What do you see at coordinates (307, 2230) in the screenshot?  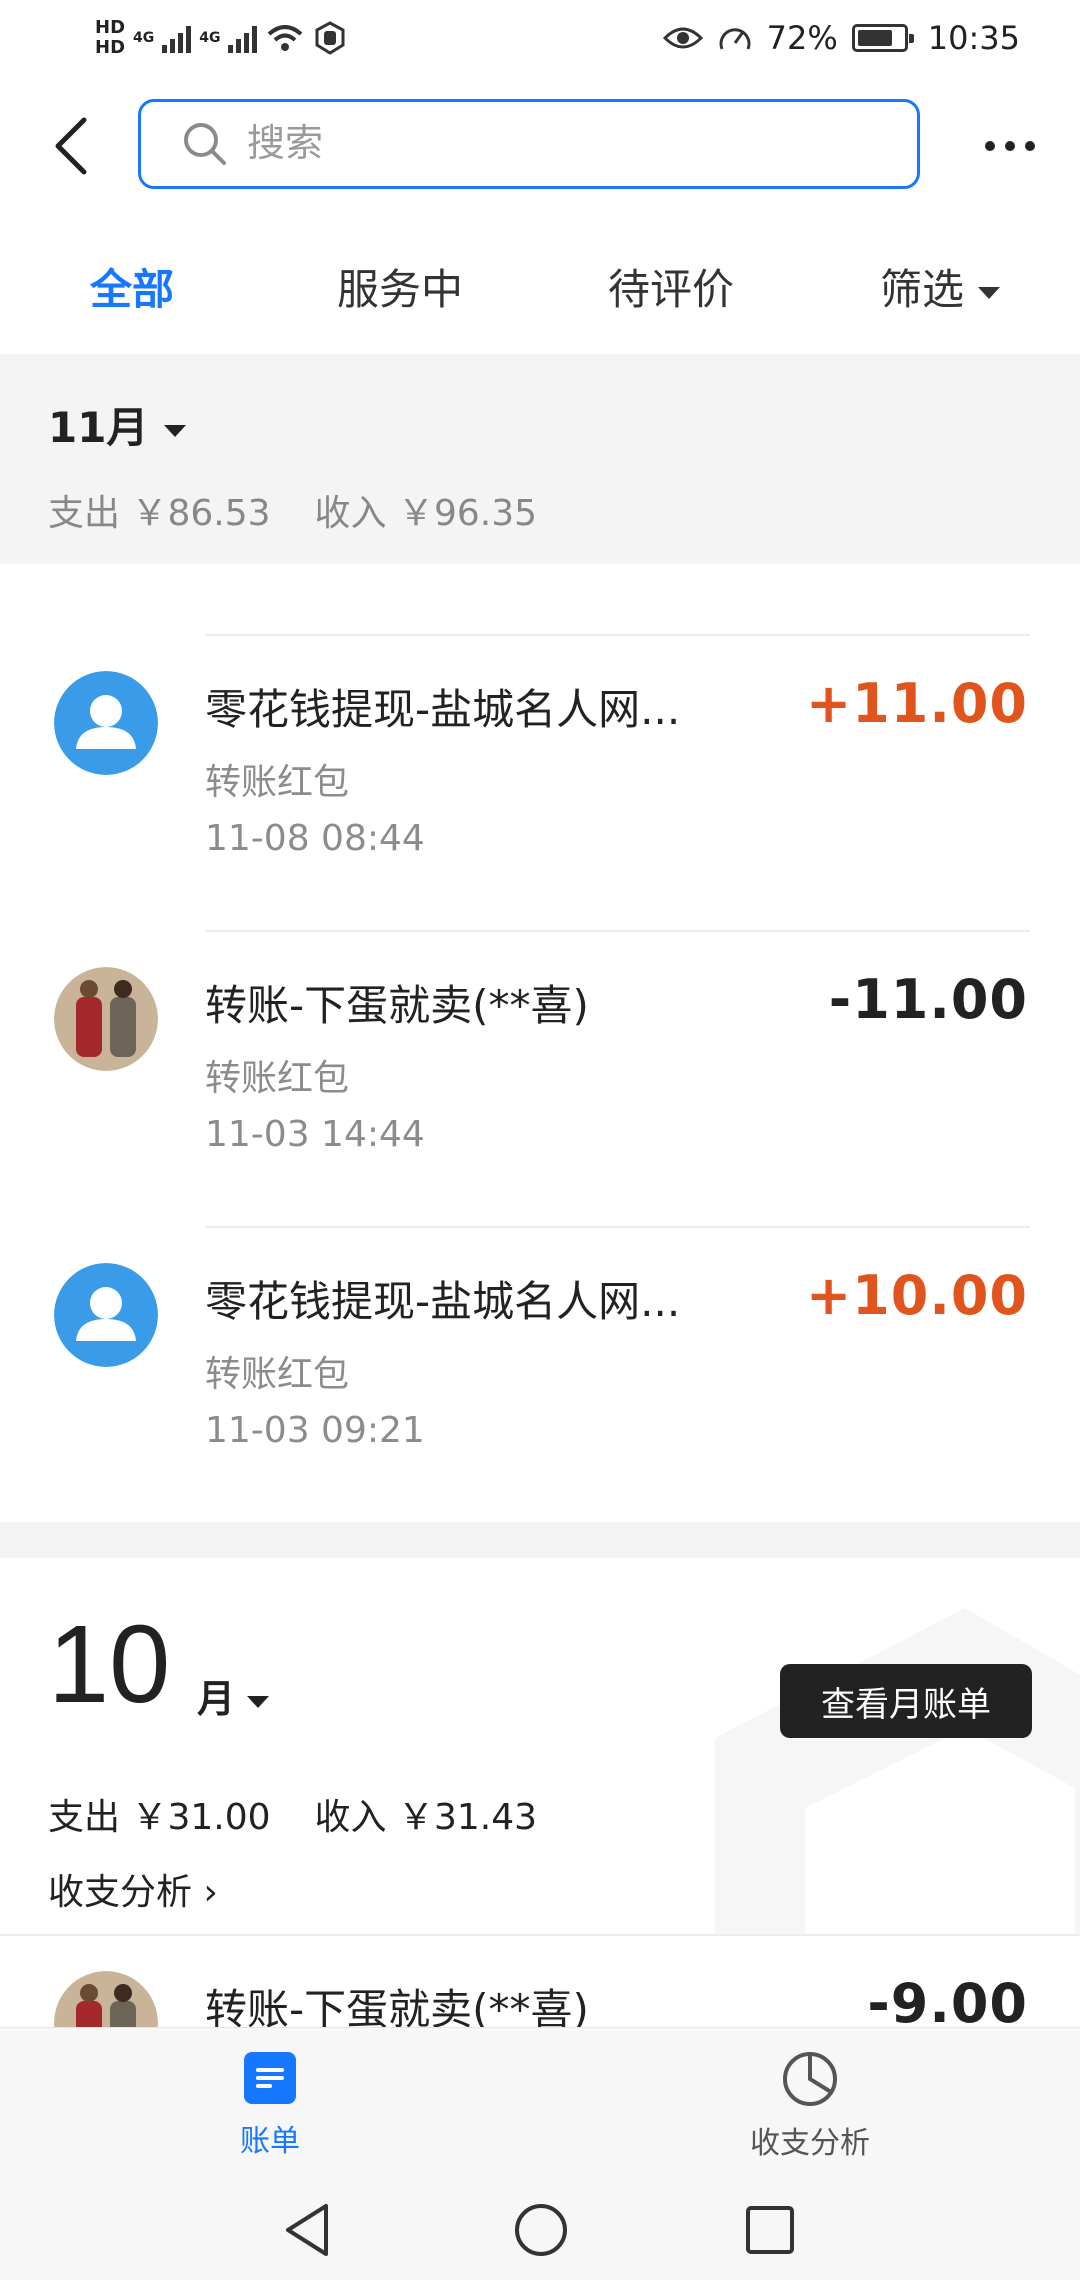 I see `nav-back-icon` at bounding box center [307, 2230].